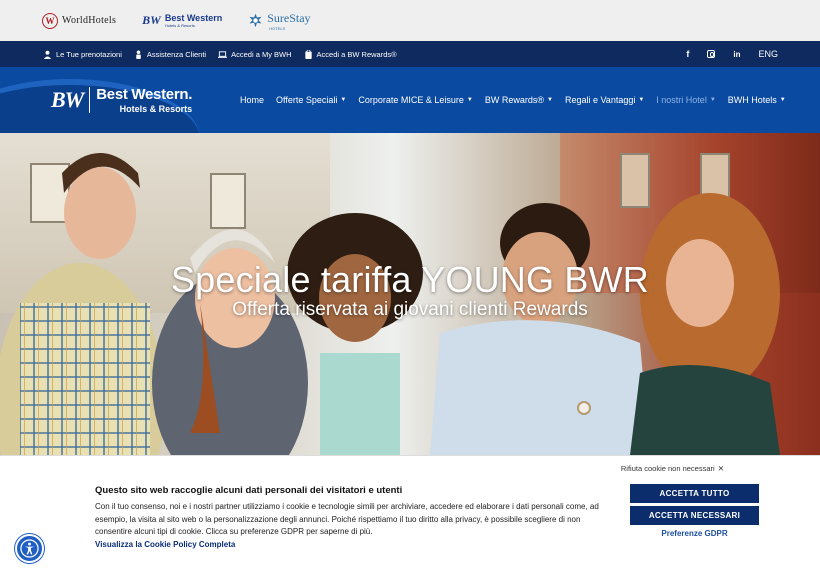 The image size is (820, 577). I want to click on nav-item-regali-vantaggi: Regali e Vantaggi ▼, so click(604, 100).